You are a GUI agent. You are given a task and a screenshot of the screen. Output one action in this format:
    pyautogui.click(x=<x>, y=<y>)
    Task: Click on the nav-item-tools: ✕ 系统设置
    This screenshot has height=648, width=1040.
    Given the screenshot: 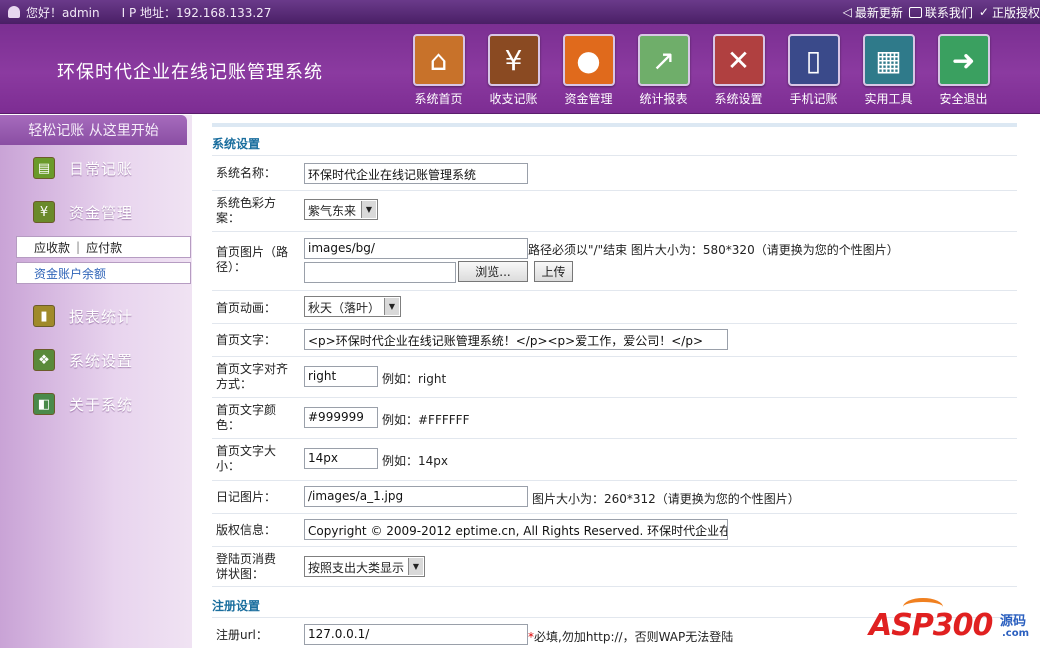 What is the action you would take?
    pyautogui.click(x=738, y=70)
    